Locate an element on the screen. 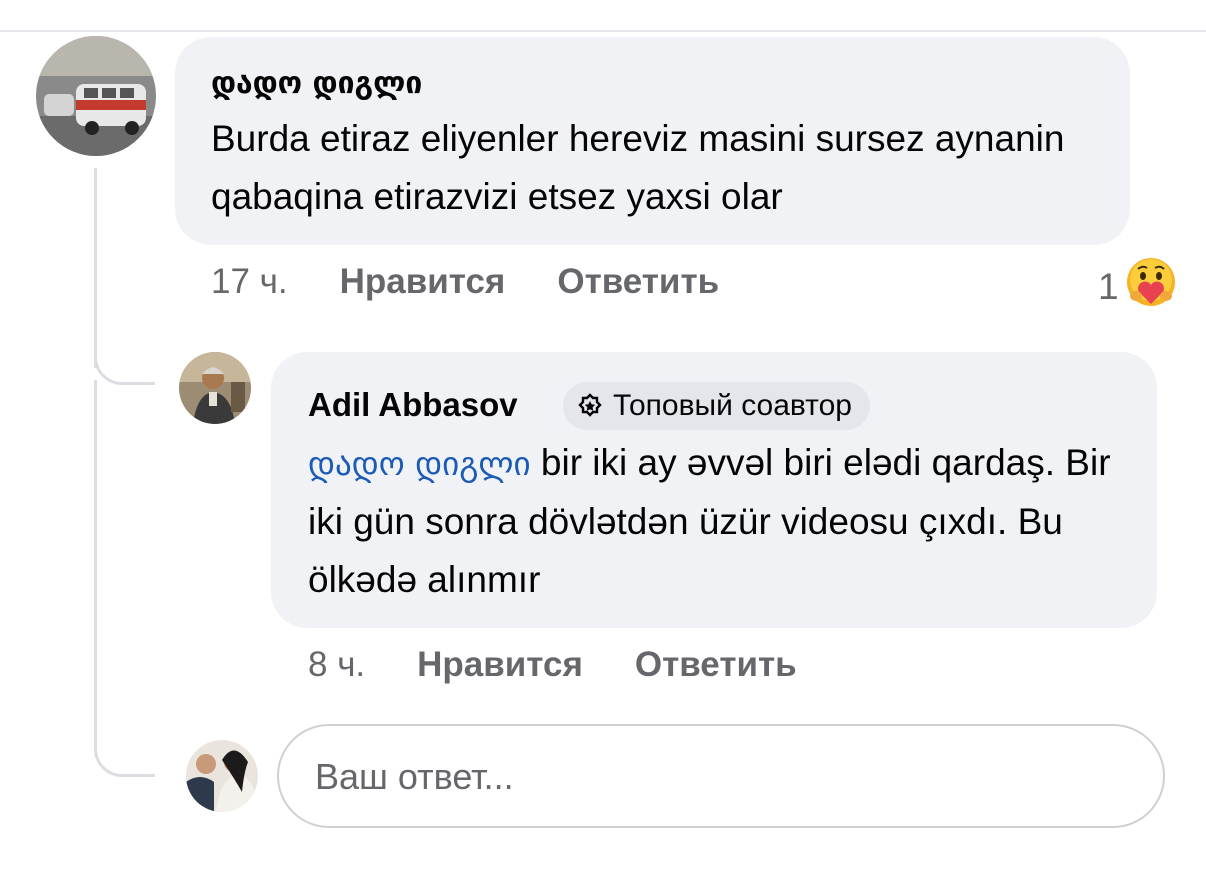 The height and width of the screenshot is (870, 1206). care-emoji-icon is located at coordinates (1151, 286).